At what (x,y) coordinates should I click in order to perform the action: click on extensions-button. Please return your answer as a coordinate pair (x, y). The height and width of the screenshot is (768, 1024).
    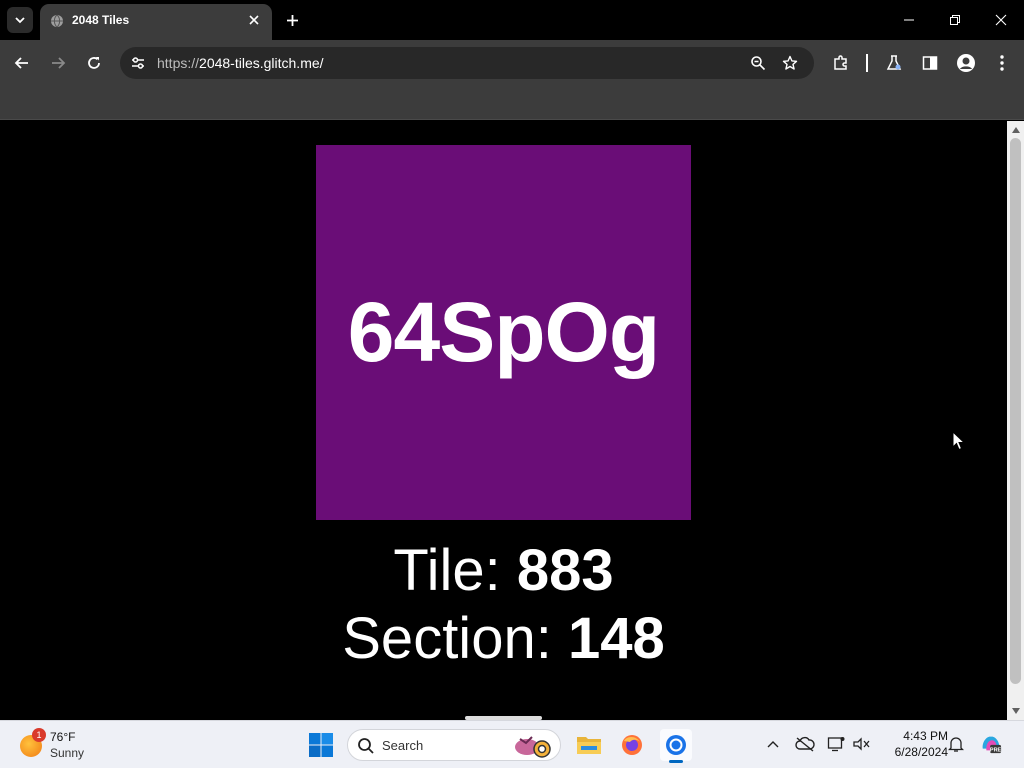
    Looking at the image, I should click on (841, 63).